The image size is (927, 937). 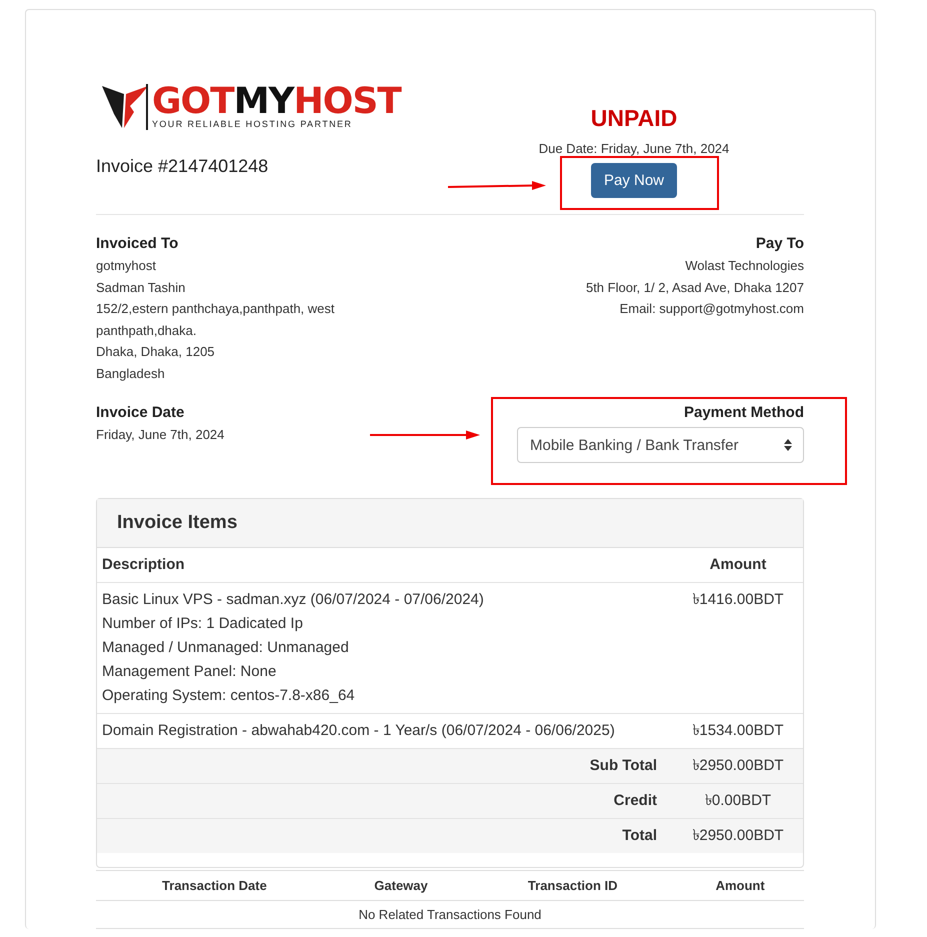 I want to click on item-description: Domain Registration - abwahab420.com - 1 Year/s (06/07/2024 - 06/06/2025), so click(x=359, y=731).